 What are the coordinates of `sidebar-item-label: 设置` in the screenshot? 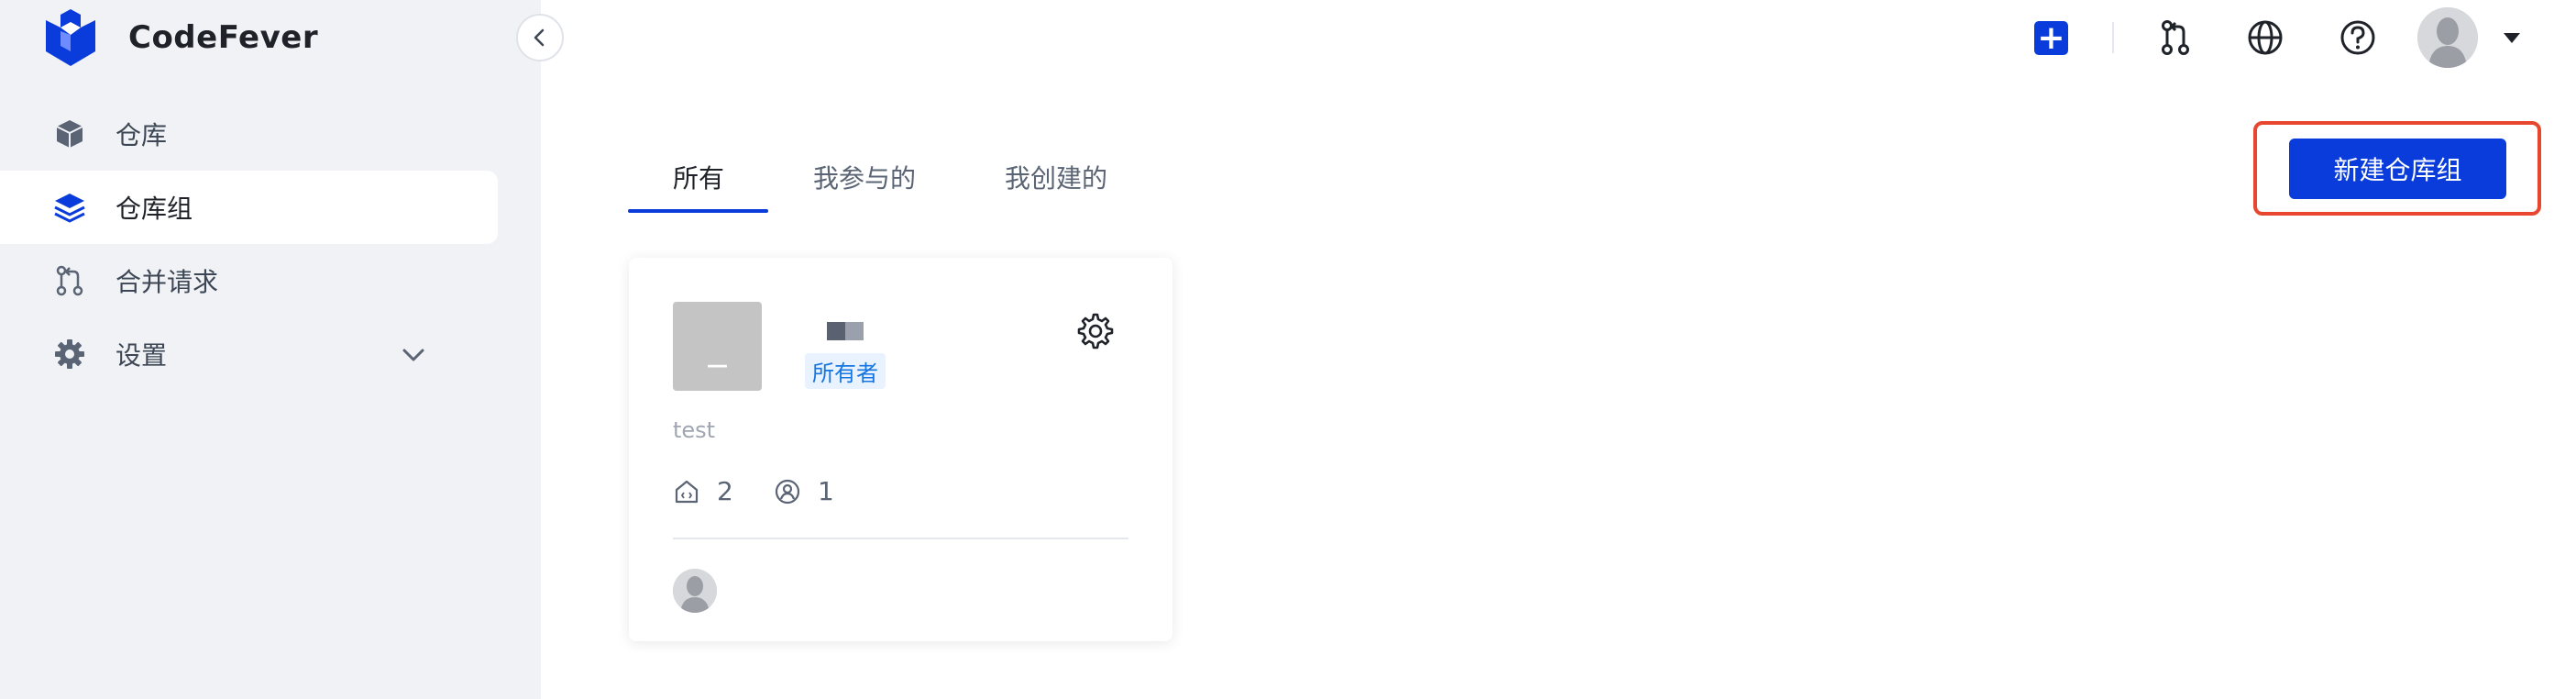 It's located at (142, 355).